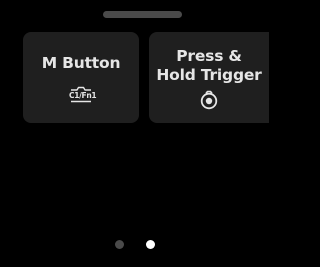 Image resolution: width=320 pixels, height=267 pixels. What do you see at coordinates (142, 14) in the screenshot?
I see `drag-handle` at bounding box center [142, 14].